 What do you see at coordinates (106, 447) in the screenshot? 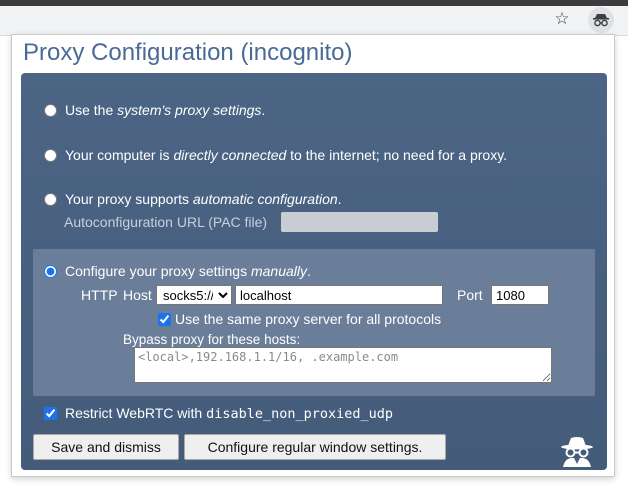
I see `save-dismiss-button: Save and dismiss` at bounding box center [106, 447].